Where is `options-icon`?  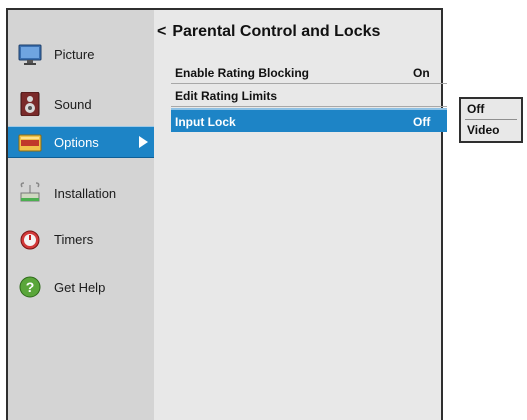
options-icon is located at coordinates (30, 143).